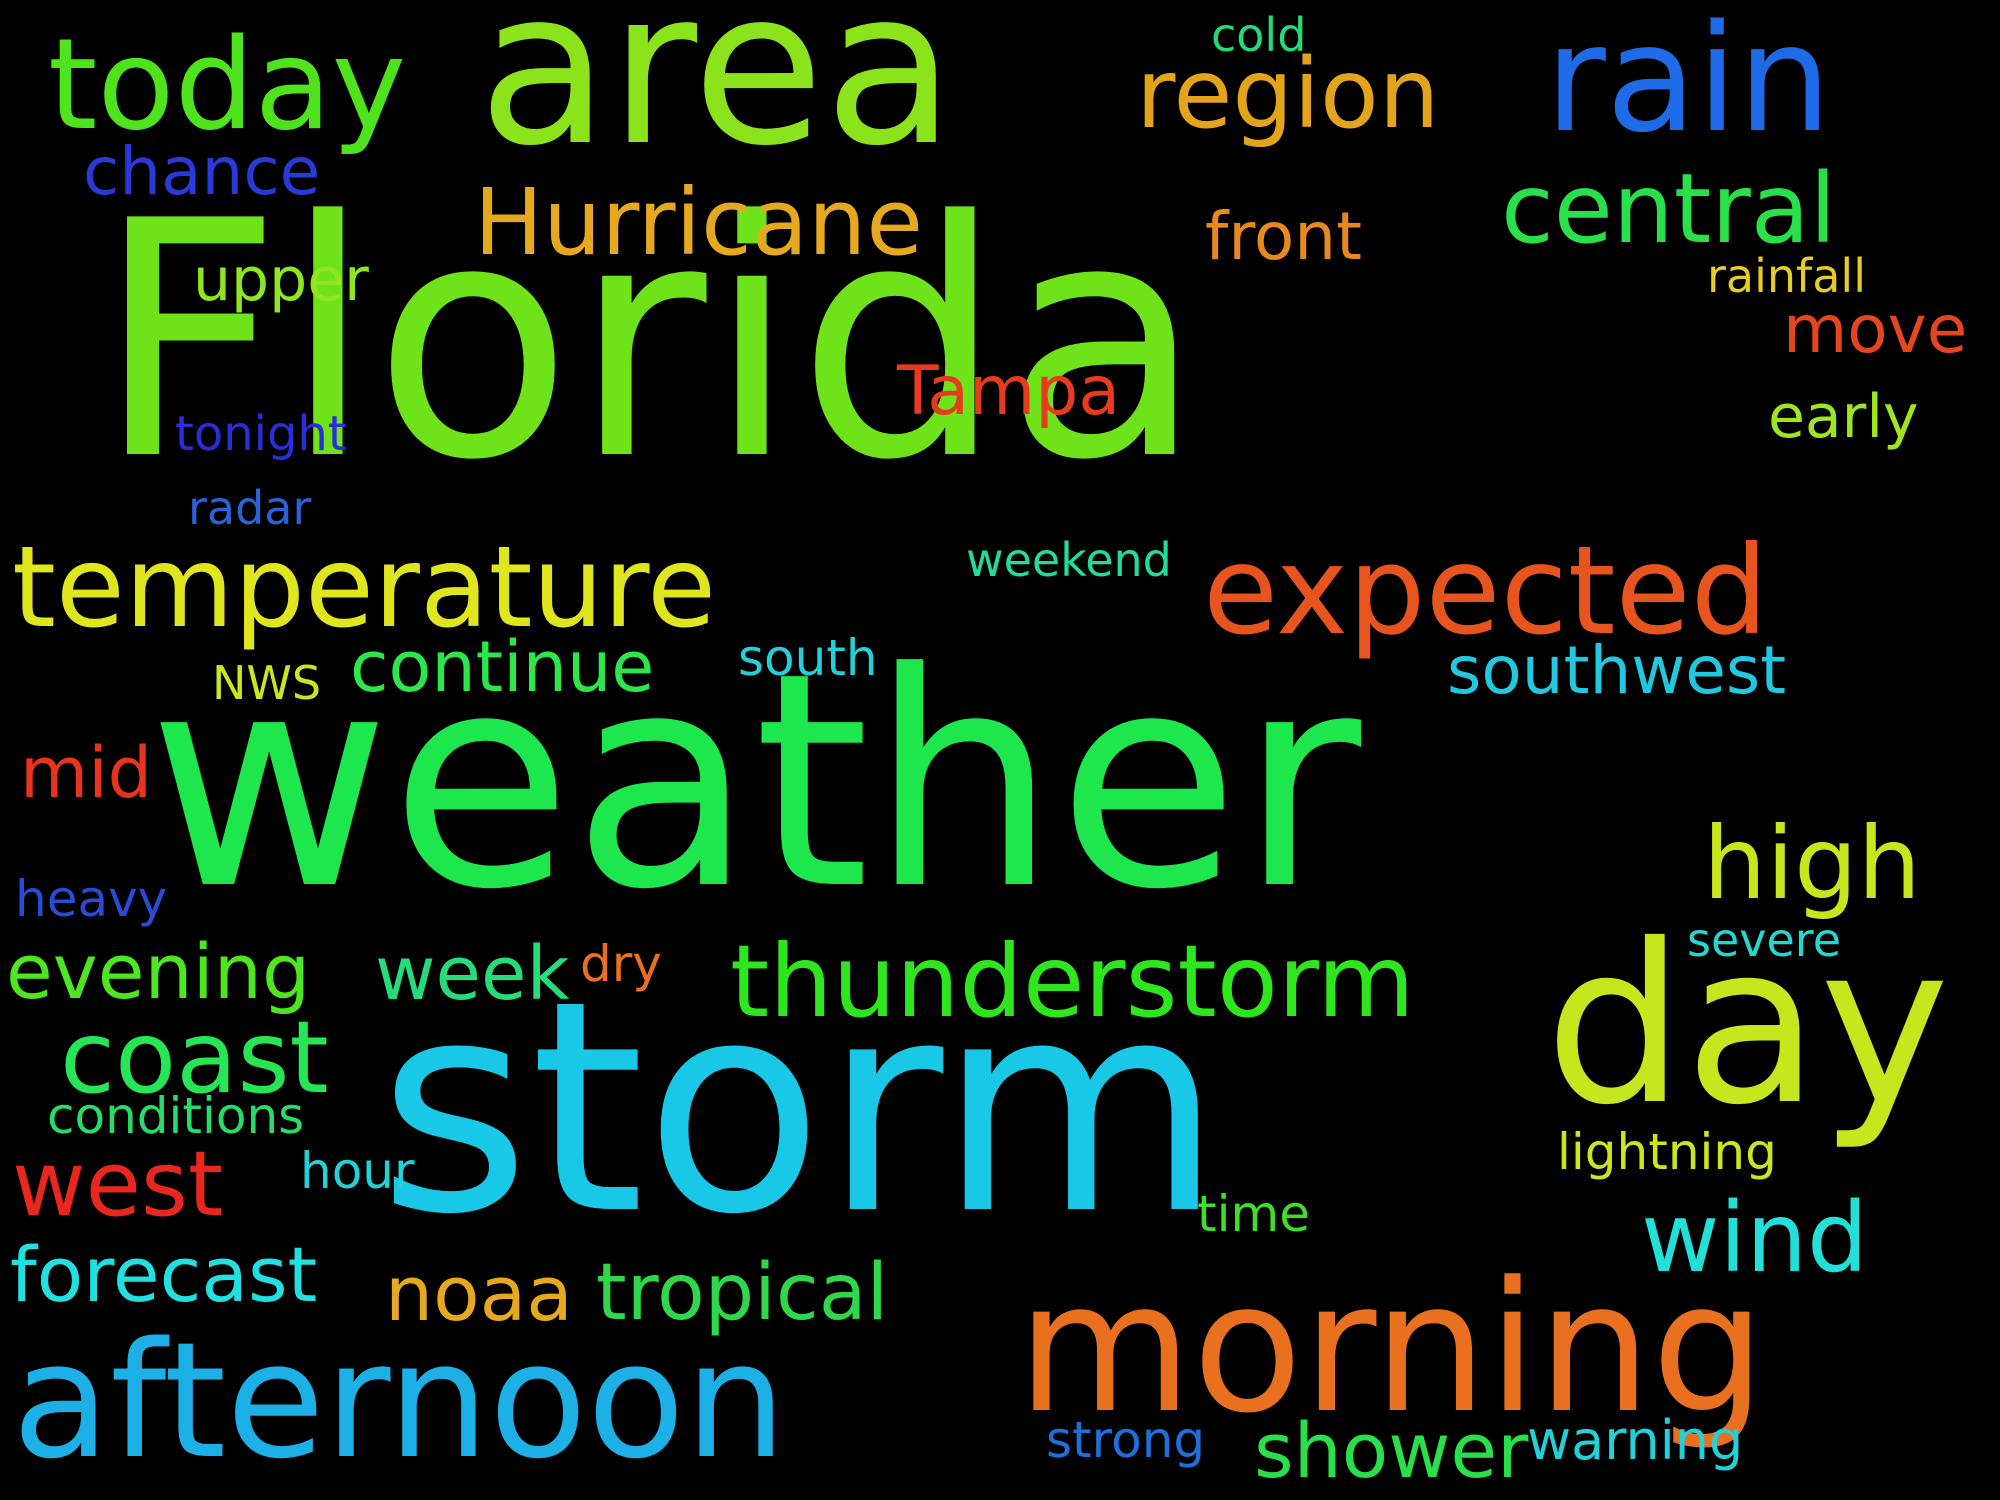  I want to click on word-shower: shower, so click(1391, 1450).